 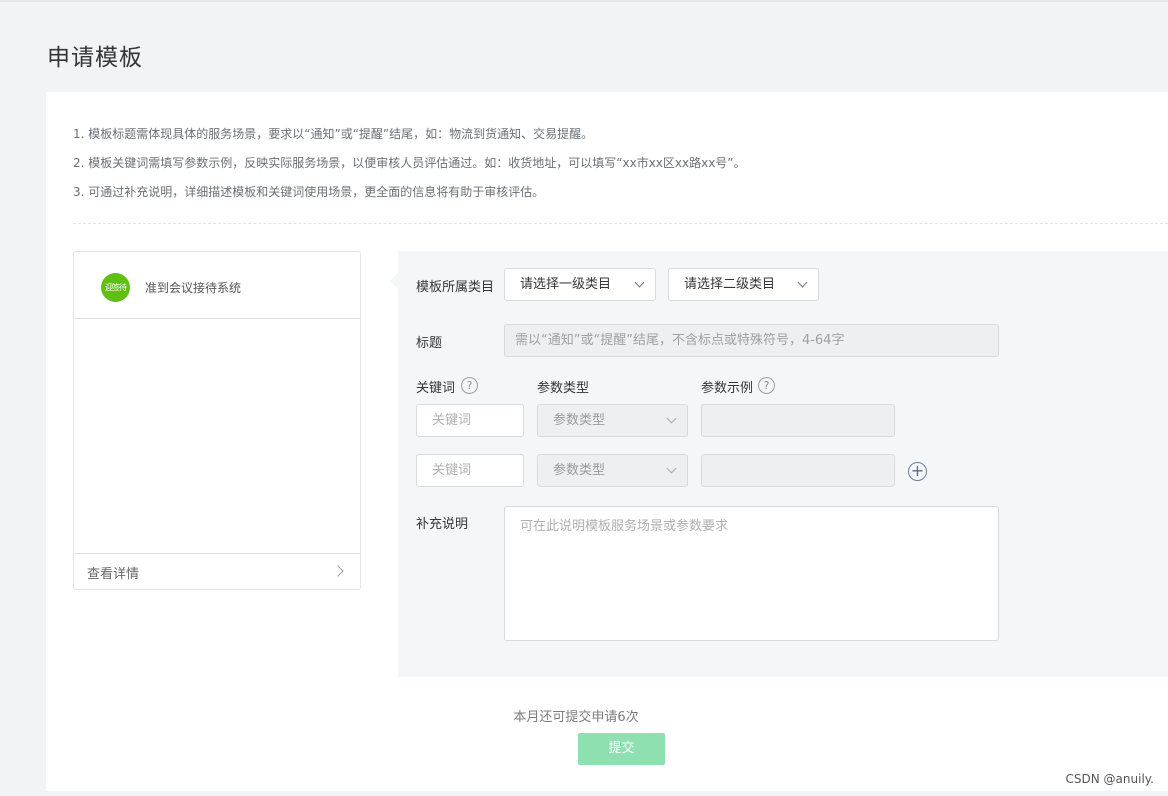 What do you see at coordinates (917, 471) in the screenshot?
I see `add-row-icon: +` at bounding box center [917, 471].